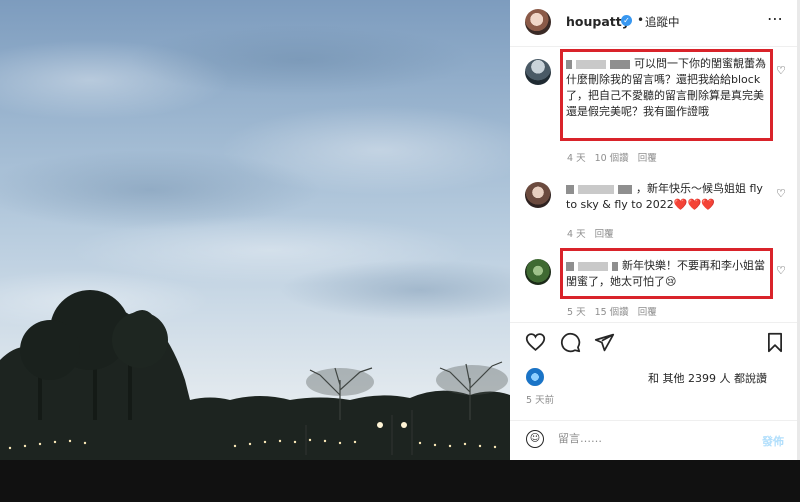  I want to click on emoji-icon: ☺, so click(535, 439).